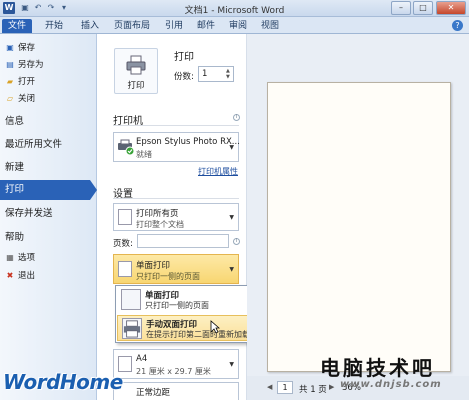 The image size is (469, 400). Describe the element at coordinates (27, 48) in the screenshot. I see `nav-item-label: 保存` at that location.